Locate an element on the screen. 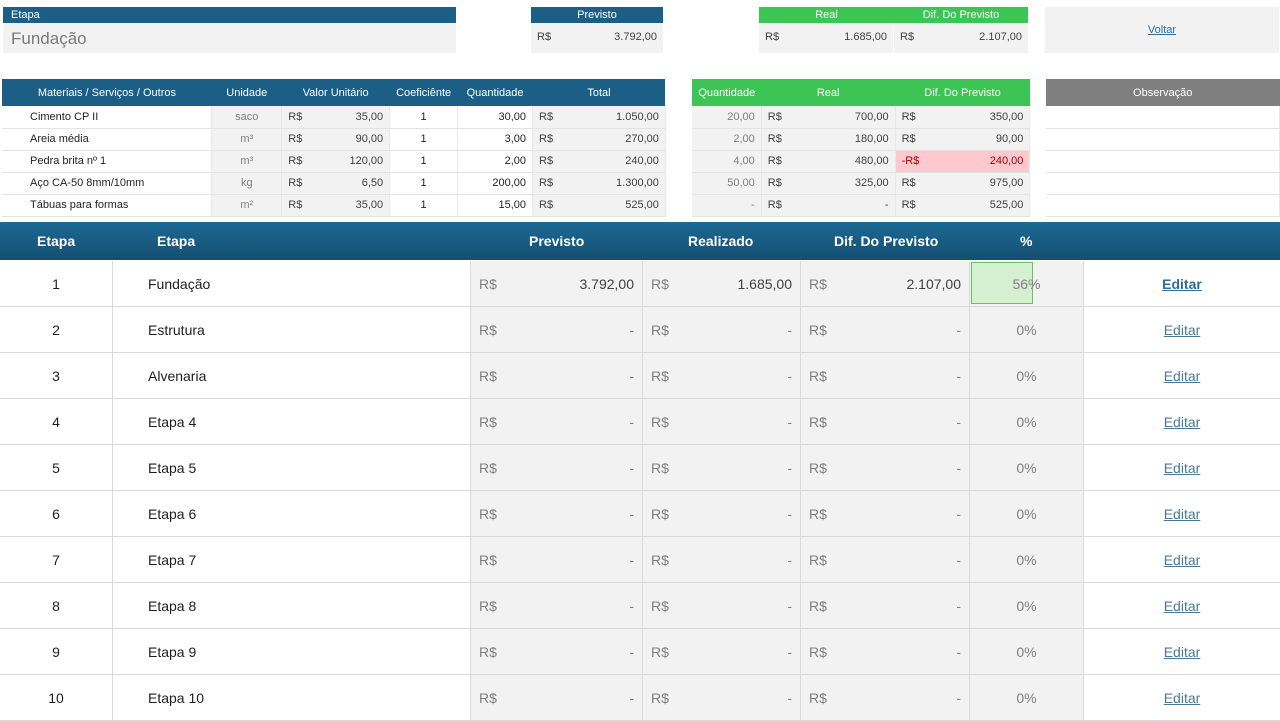 This screenshot has width=1280, height=721. material-unit: kg is located at coordinates (247, 183).